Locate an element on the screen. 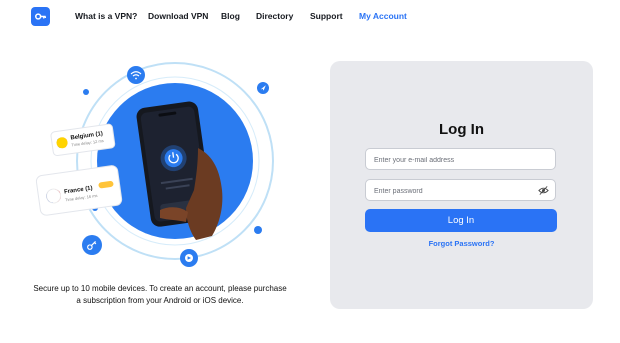 This screenshot has width=620, height=343. nav-blog: Blog is located at coordinates (230, 16).